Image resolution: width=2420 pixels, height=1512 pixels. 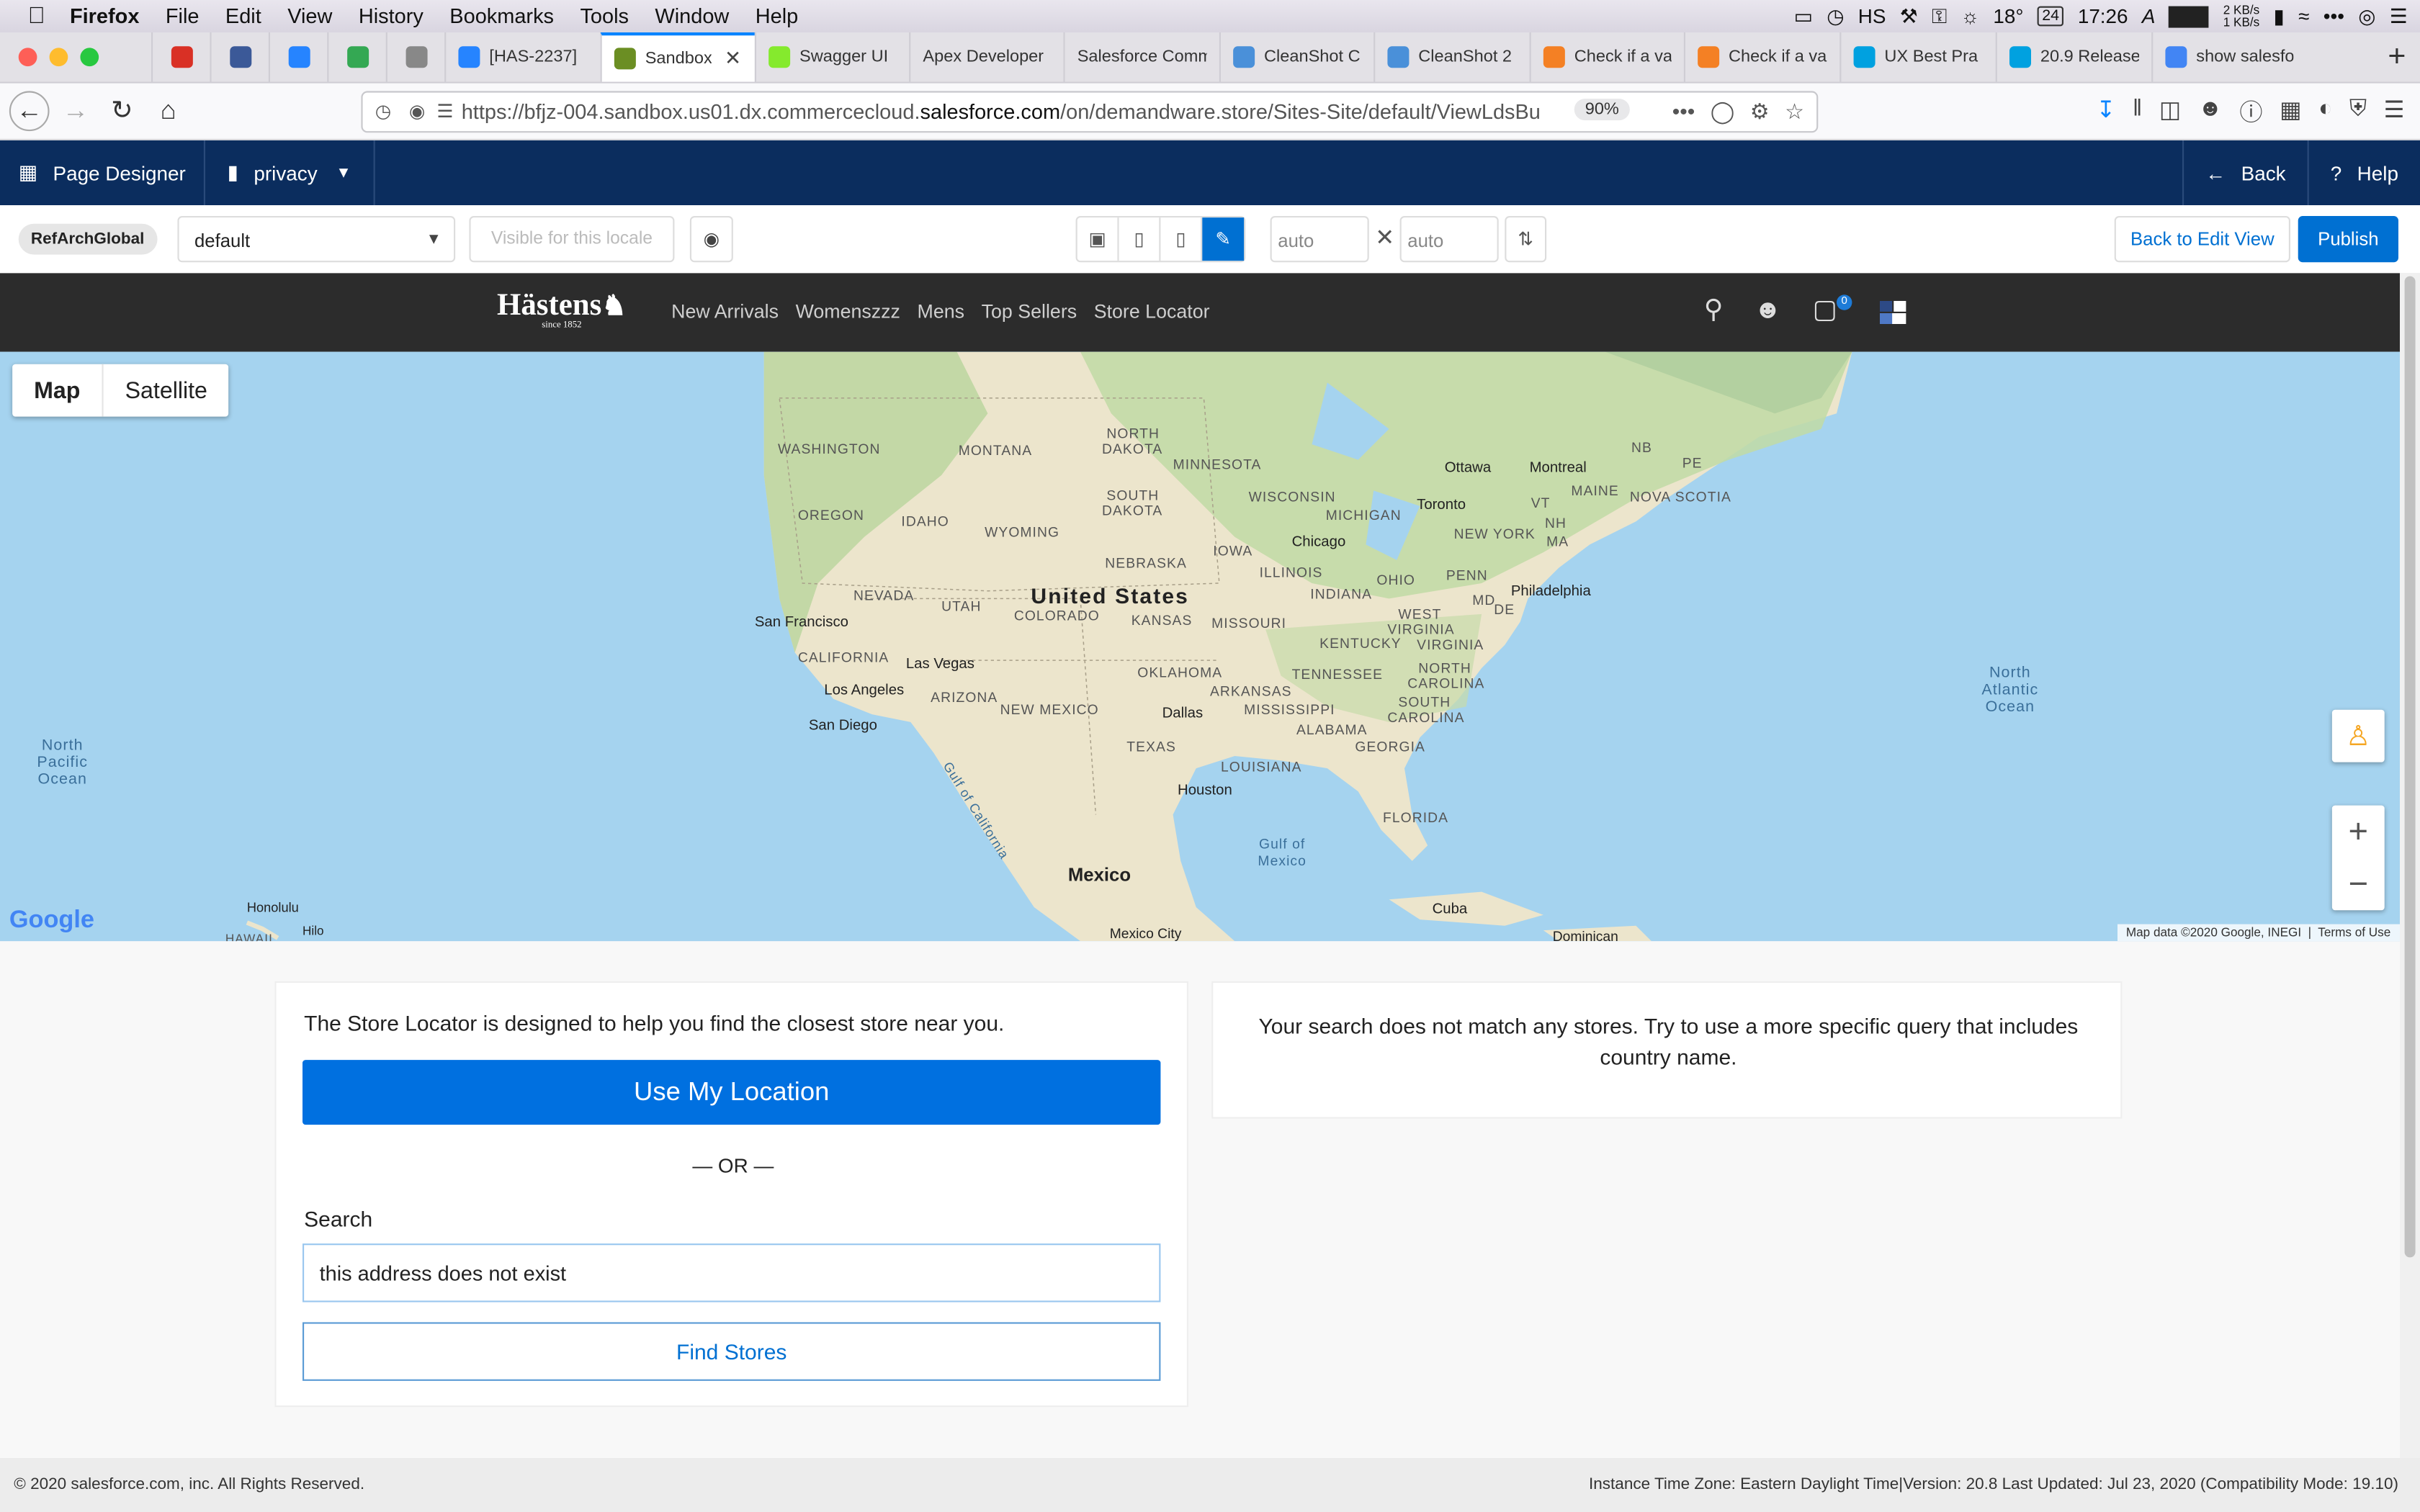 What do you see at coordinates (1384, 237) in the screenshot?
I see `dimension-close-icon: ✕` at bounding box center [1384, 237].